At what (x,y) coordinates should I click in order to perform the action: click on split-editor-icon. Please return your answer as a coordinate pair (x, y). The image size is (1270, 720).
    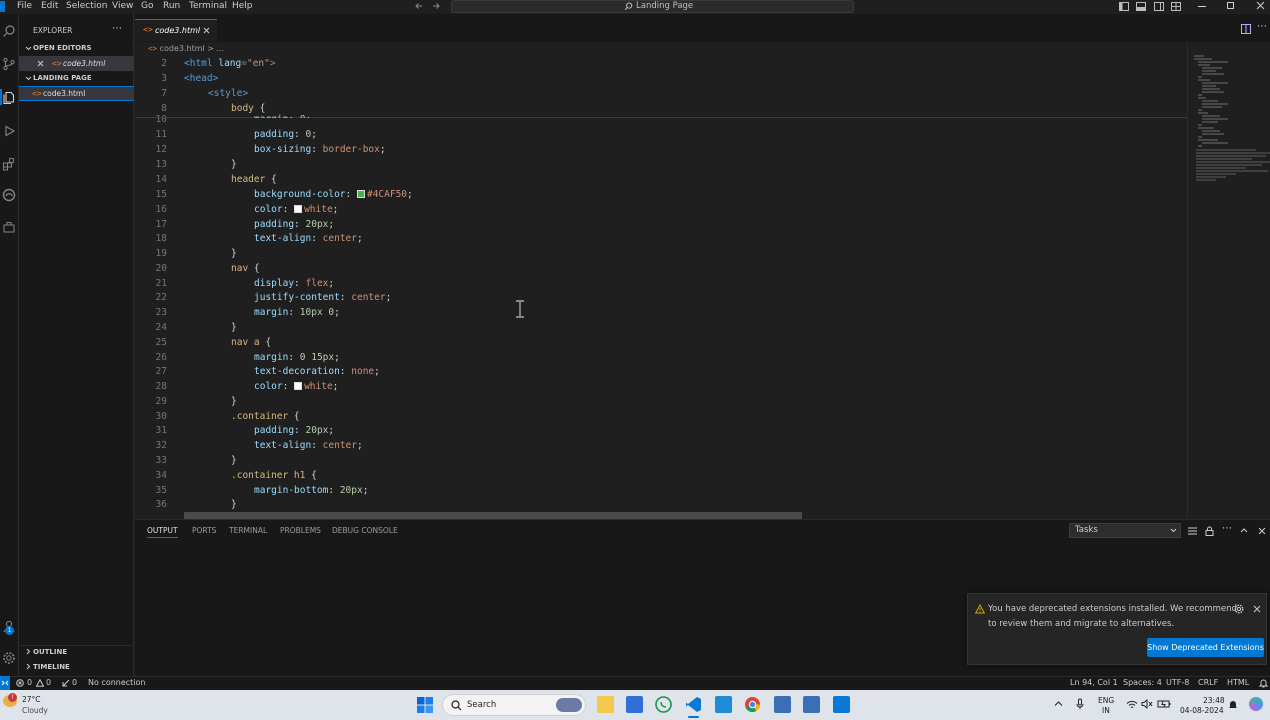
    Looking at the image, I should click on (1246, 29).